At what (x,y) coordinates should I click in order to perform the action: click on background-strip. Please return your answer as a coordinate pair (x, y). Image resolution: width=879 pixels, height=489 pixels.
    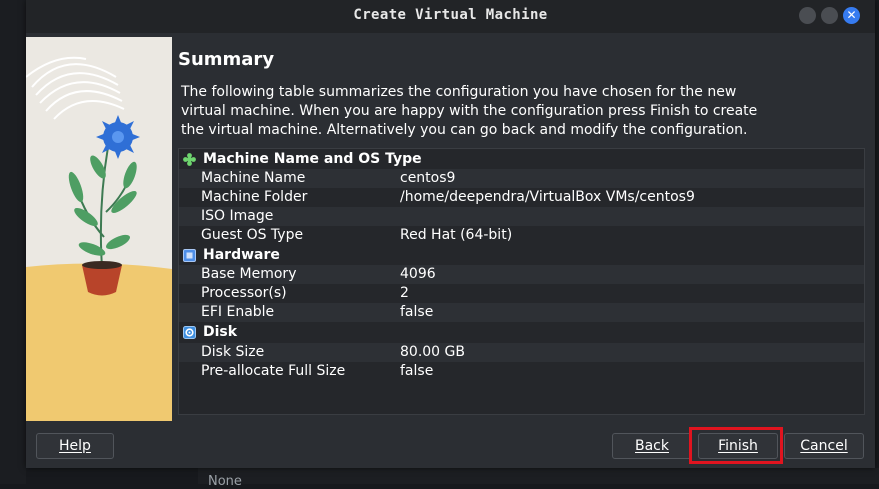
    Looking at the image, I should click on (538, 476).